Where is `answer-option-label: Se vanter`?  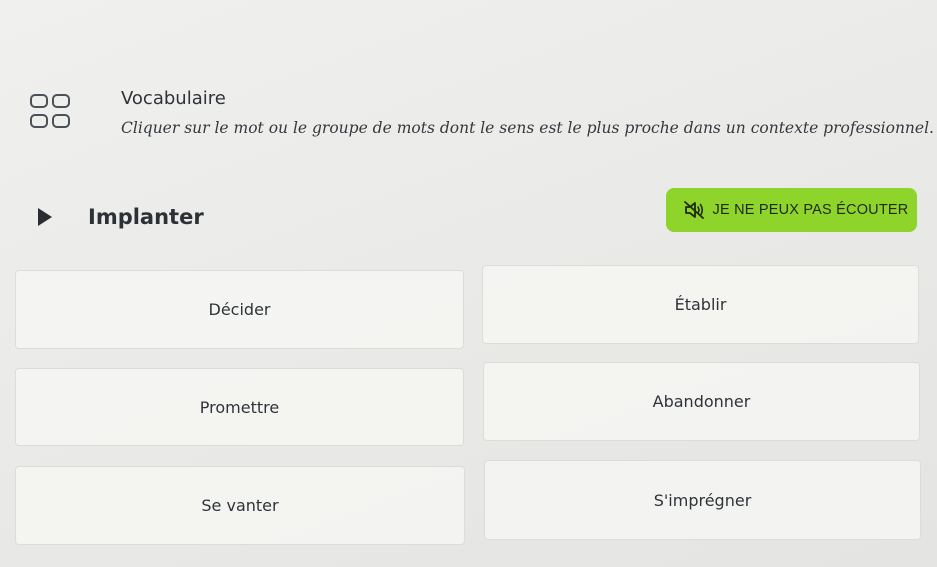
answer-option-label: Se vanter is located at coordinates (240, 505).